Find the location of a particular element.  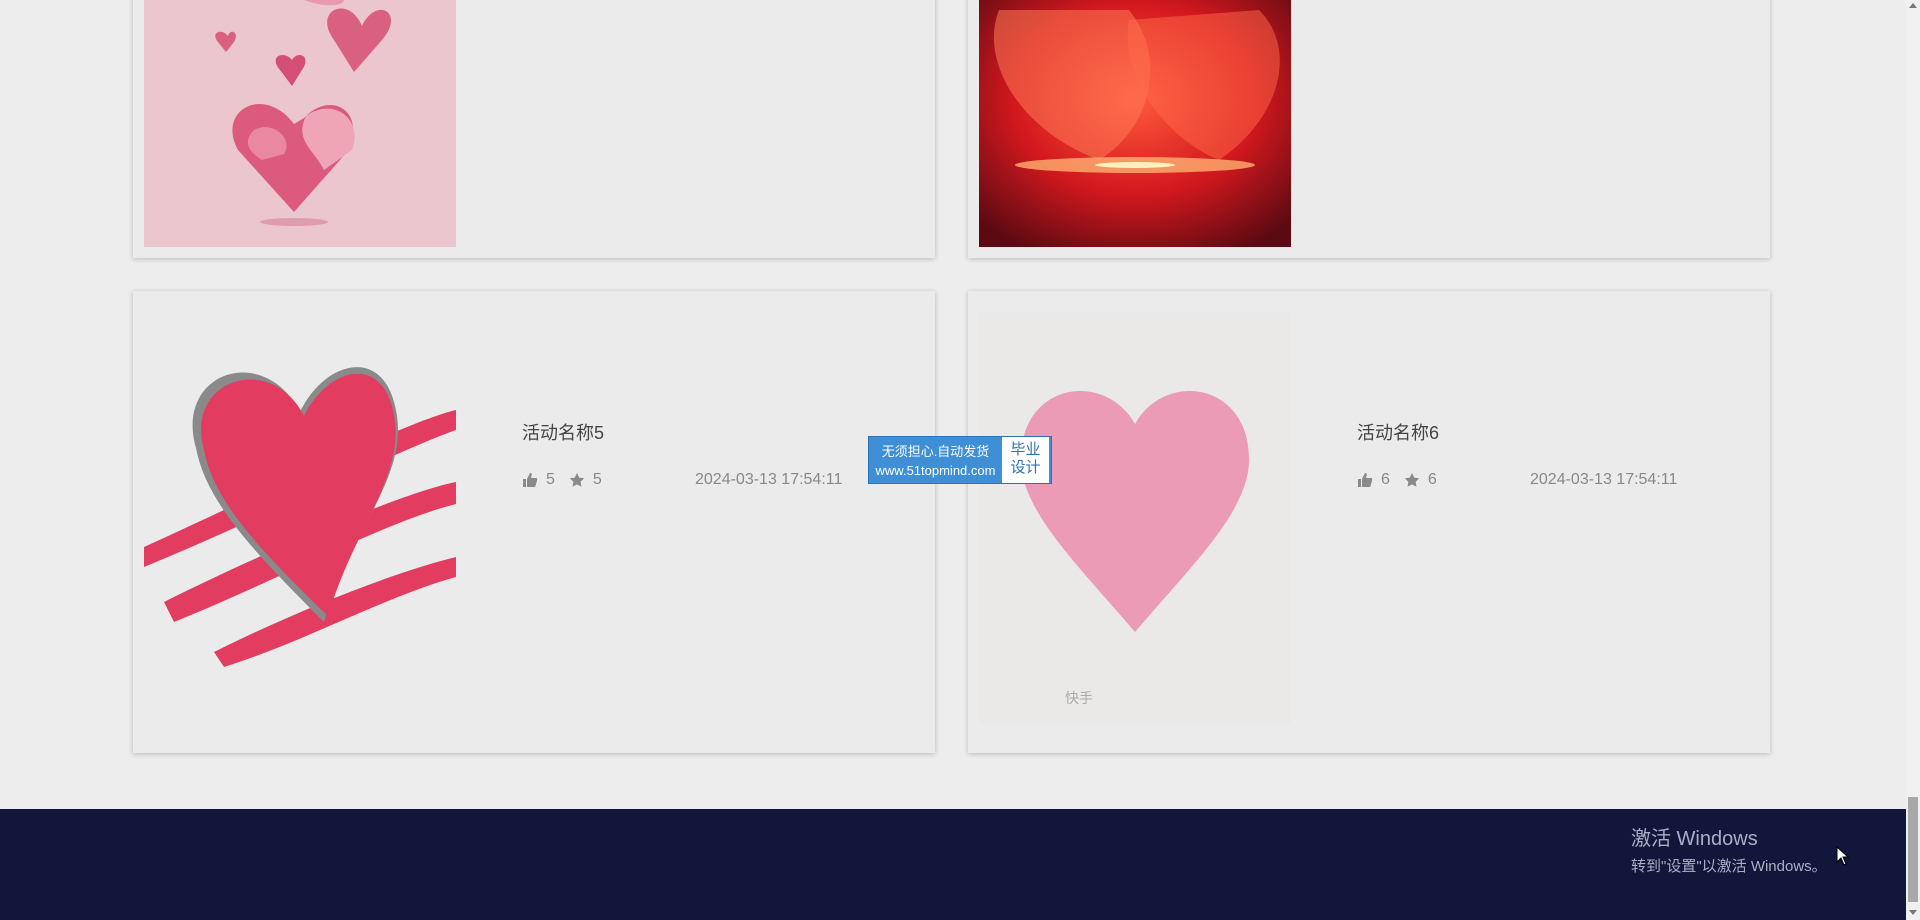

activity-title: 活动名称5 is located at coordinates (563, 432).